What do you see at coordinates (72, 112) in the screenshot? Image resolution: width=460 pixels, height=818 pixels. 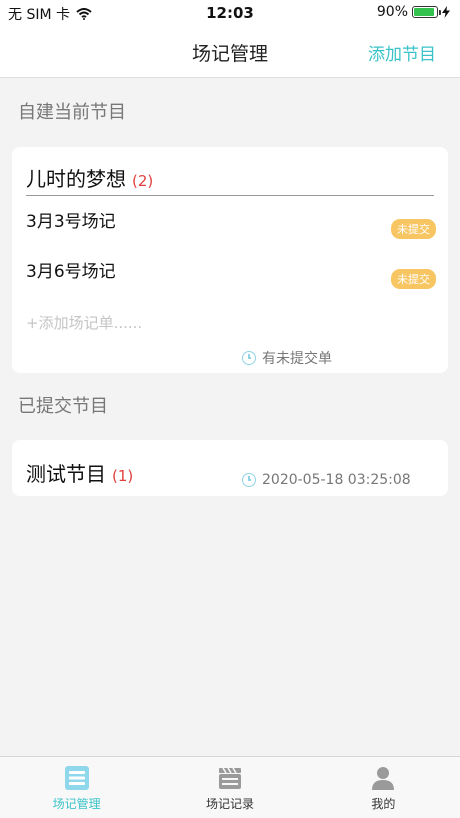 I see `section-title-current: 自建当前节目` at bounding box center [72, 112].